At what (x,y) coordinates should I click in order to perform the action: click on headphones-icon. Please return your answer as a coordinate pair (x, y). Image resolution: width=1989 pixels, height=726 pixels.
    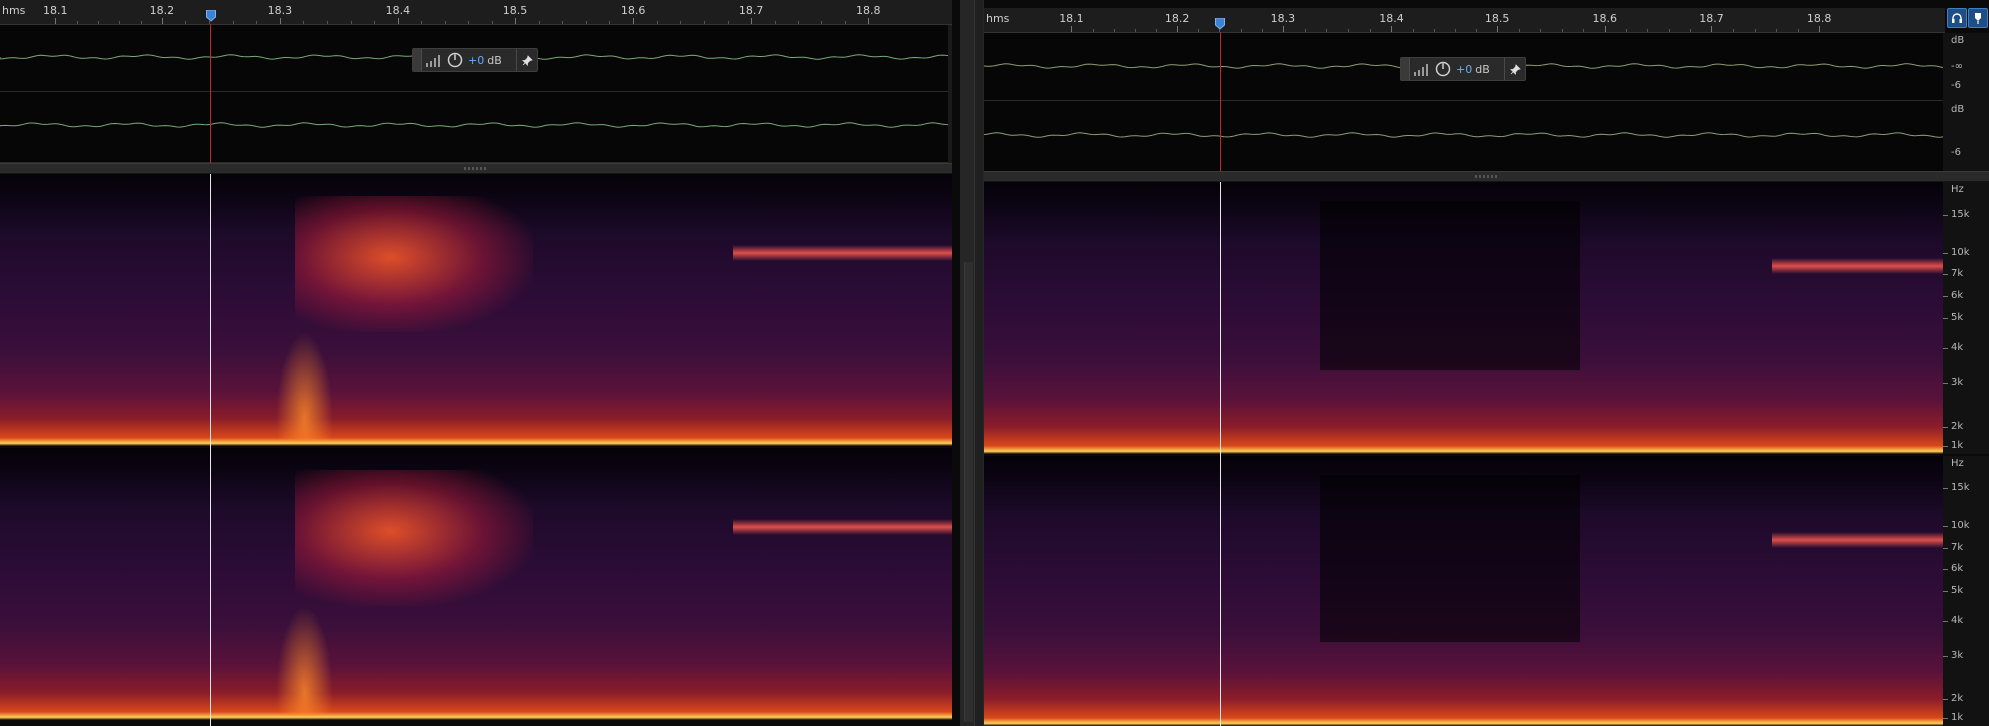
    Looking at the image, I should click on (1957, 18).